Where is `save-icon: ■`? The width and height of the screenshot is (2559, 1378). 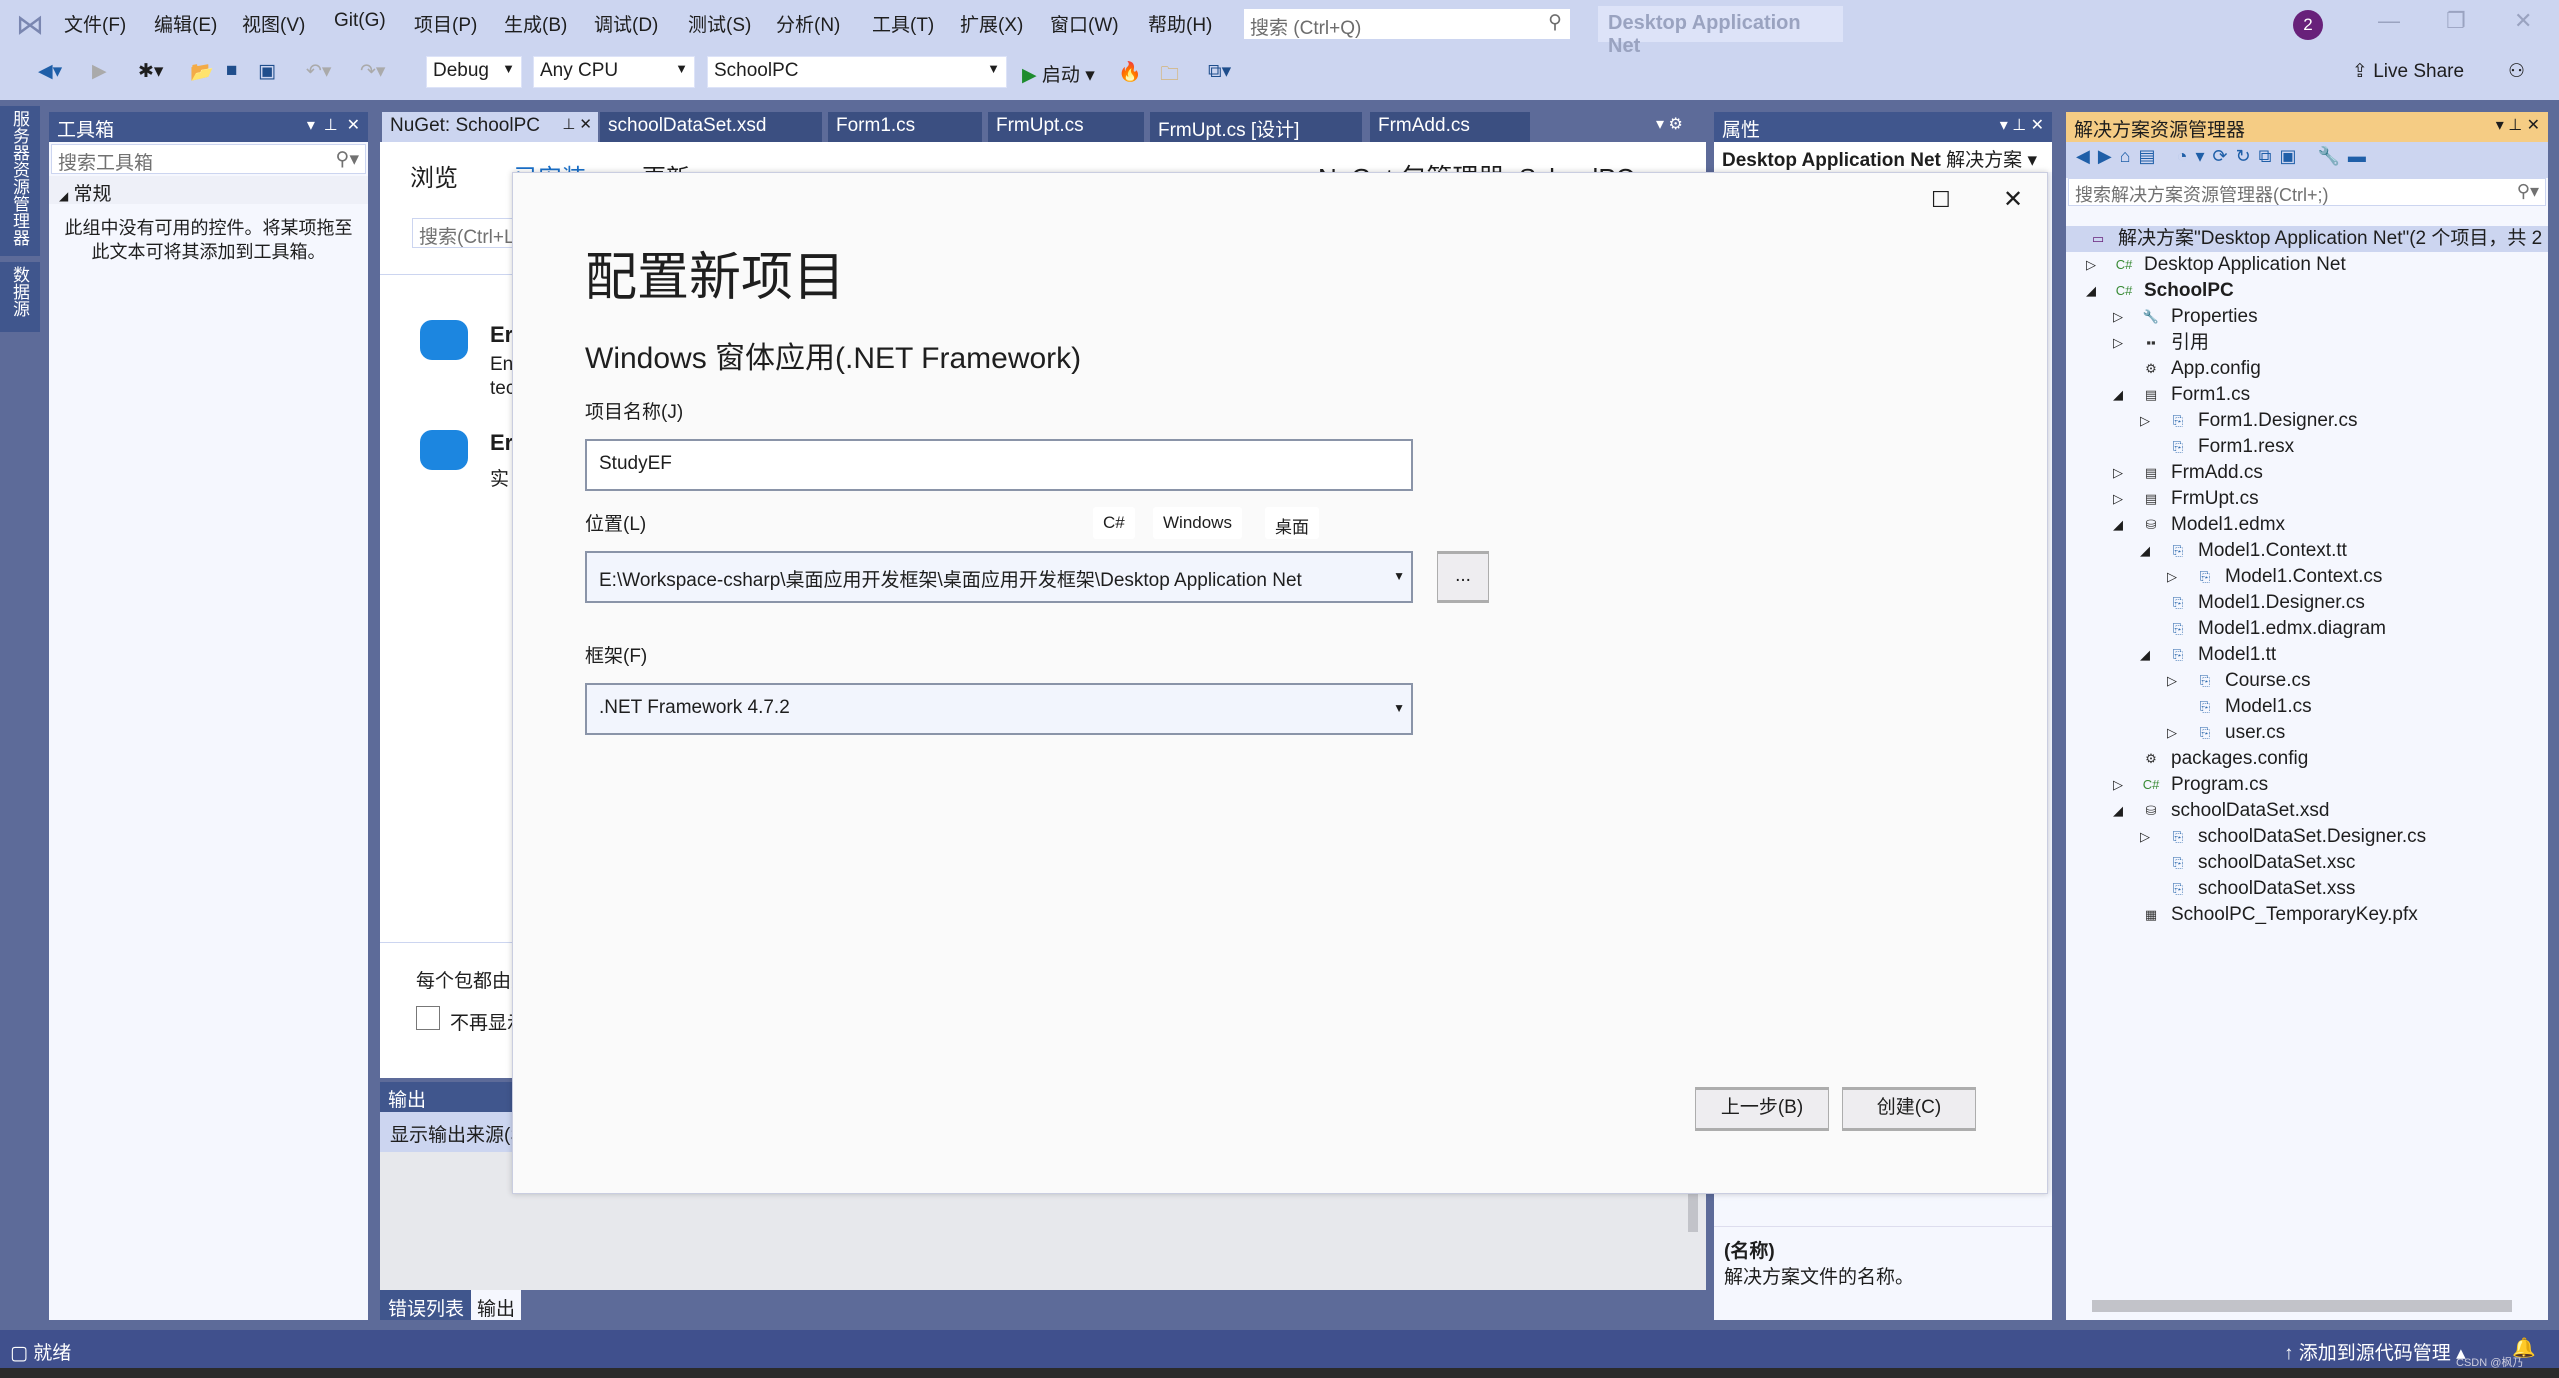 save-icon: ■ is located at coordinates (231, 75).